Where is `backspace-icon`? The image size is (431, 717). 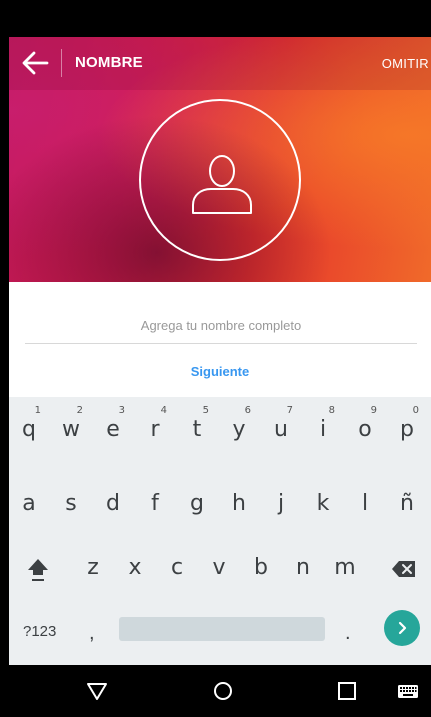
backspace-icon is located at coordinates (403, 569).